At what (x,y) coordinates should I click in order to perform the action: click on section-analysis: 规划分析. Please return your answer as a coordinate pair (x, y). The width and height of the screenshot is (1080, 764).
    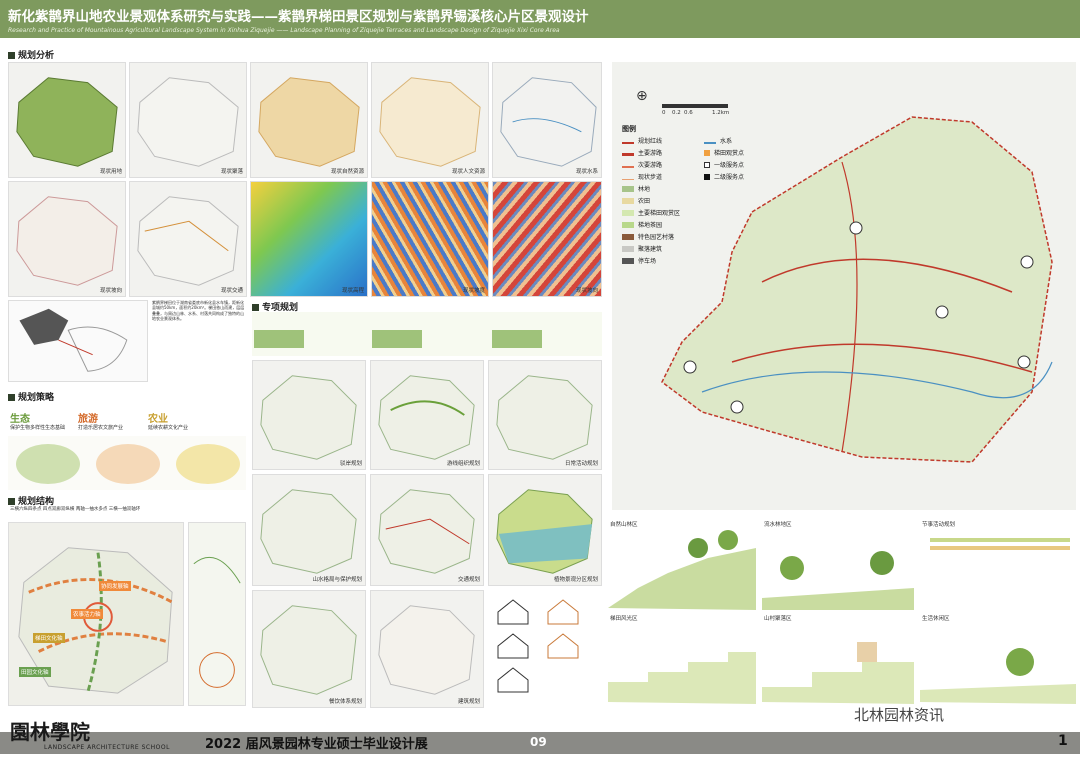
    Looking at the image, I should click on (31, 54).